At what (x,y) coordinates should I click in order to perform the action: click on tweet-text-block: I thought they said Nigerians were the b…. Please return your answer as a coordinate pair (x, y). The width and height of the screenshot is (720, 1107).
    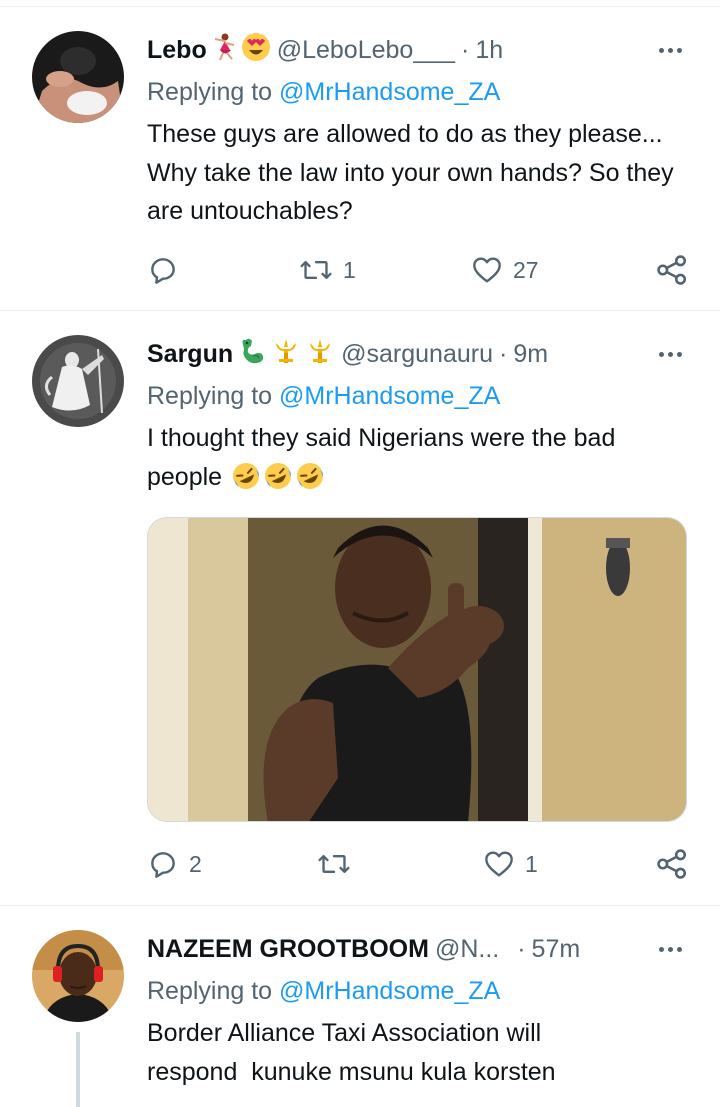
    Looking at the image, I should click on (417, 460).